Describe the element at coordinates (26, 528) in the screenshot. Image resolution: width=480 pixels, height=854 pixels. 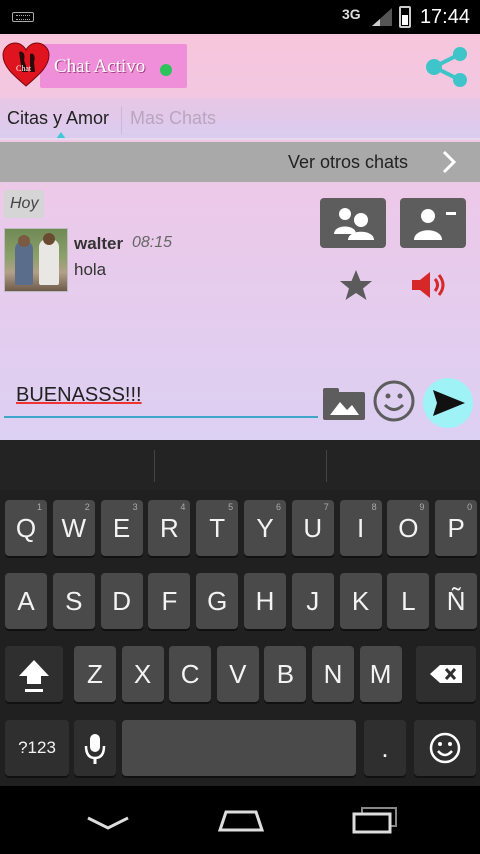
I see `key-q: 1Q` at that location.